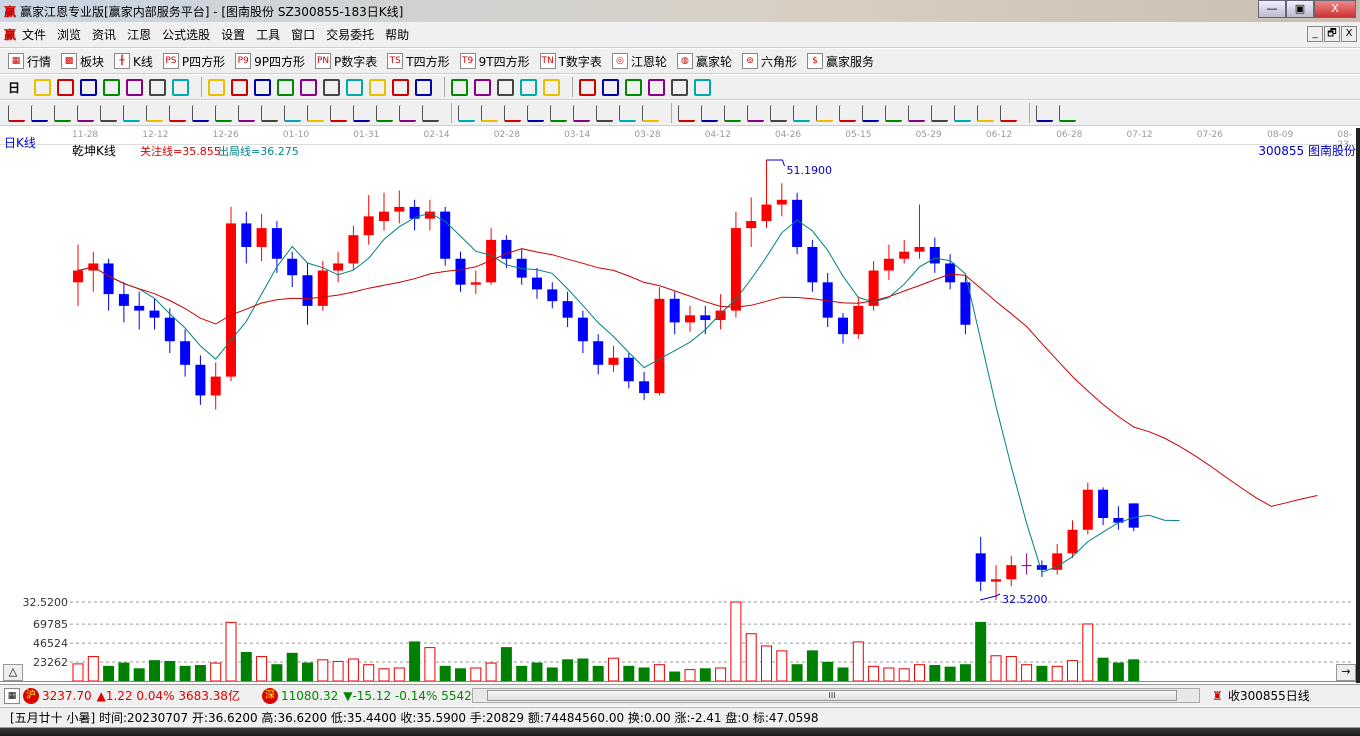 This screenshot has width=1360, height=736. I want to click on mdi-restore-button: 🗗, so click(1332, 34).